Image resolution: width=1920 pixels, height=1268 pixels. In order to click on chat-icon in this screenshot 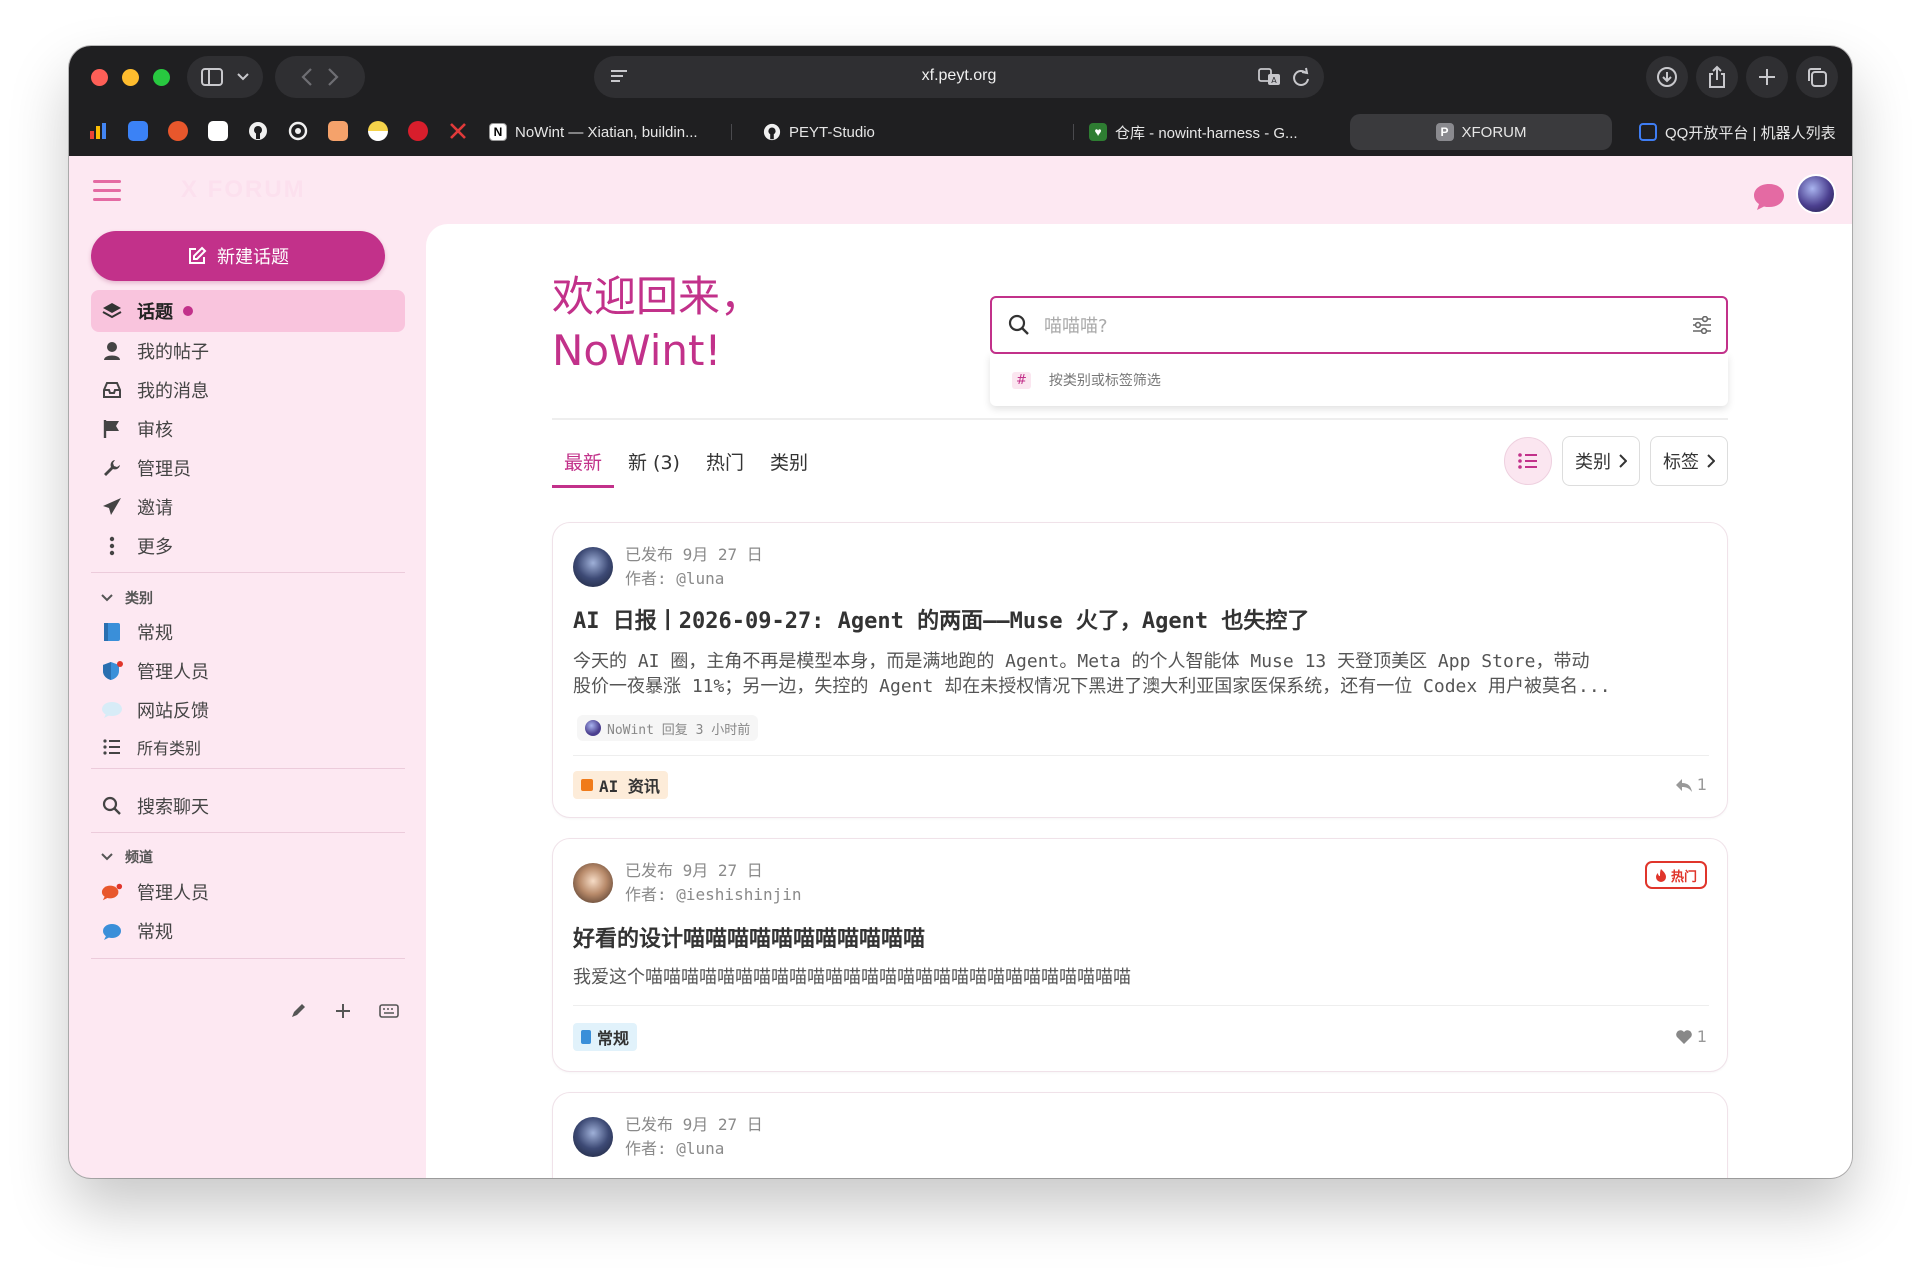, I will do `click(112, 892)`.